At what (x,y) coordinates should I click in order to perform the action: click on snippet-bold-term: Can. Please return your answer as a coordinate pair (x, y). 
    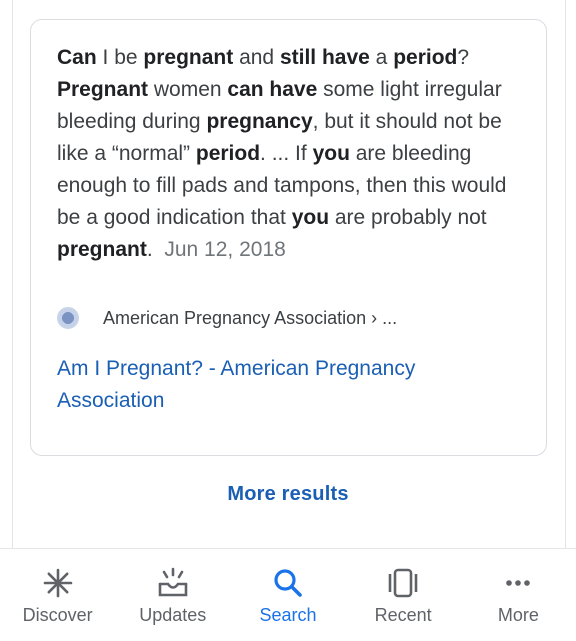
    Looking at the image, I should click on (77, 57).